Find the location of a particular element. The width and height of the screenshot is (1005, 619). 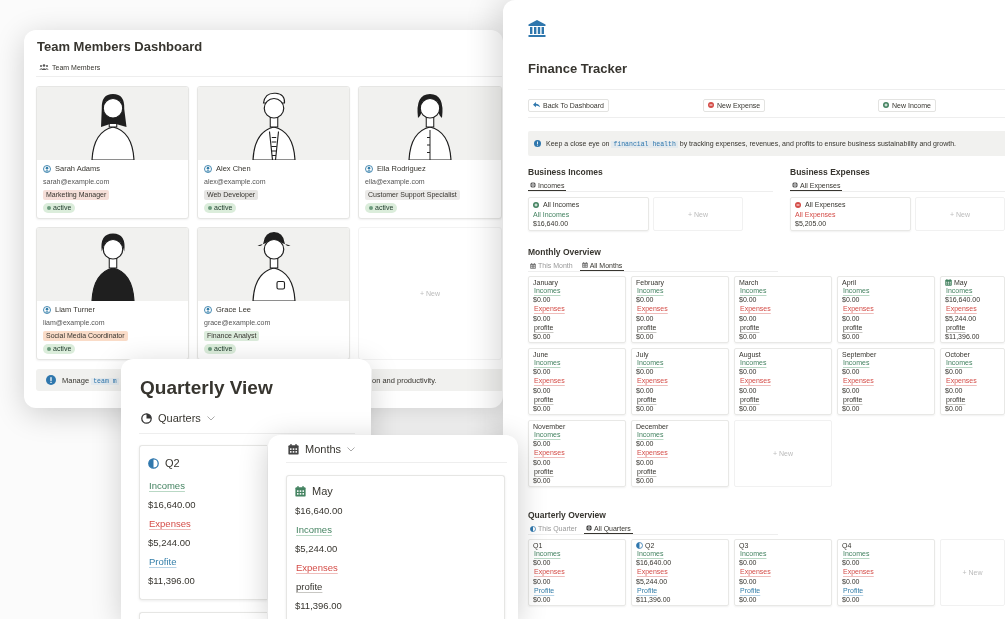

pie-chart-icon is located at coordinates (146, 418).